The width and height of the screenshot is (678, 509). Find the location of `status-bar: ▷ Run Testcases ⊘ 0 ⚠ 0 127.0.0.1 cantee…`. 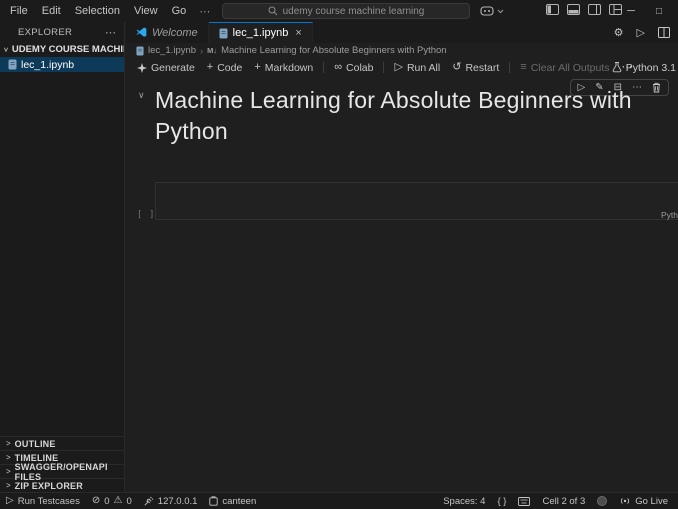

status-bar: ▷ Run Testcases ⊘ 0 ⚠ 0 127.0.0.1 cantee… is located at coordinates (339, 500).